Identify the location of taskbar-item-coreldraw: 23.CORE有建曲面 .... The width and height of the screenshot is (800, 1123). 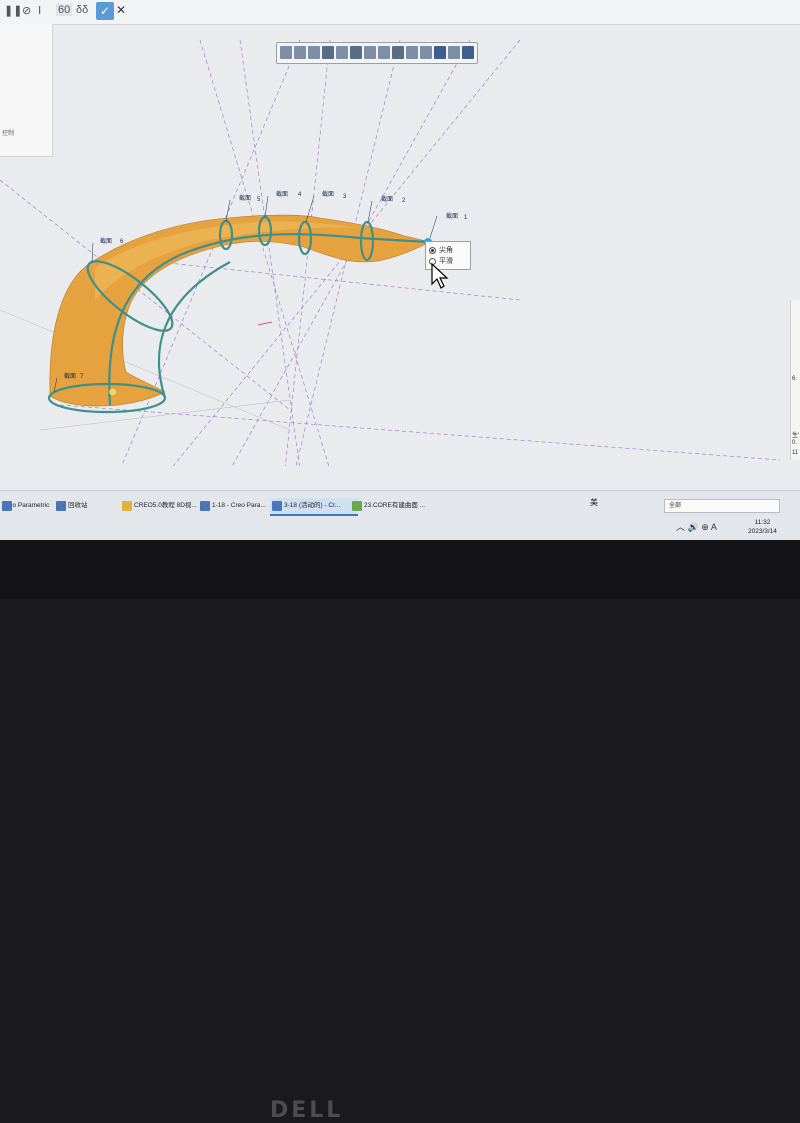
(396, 506).